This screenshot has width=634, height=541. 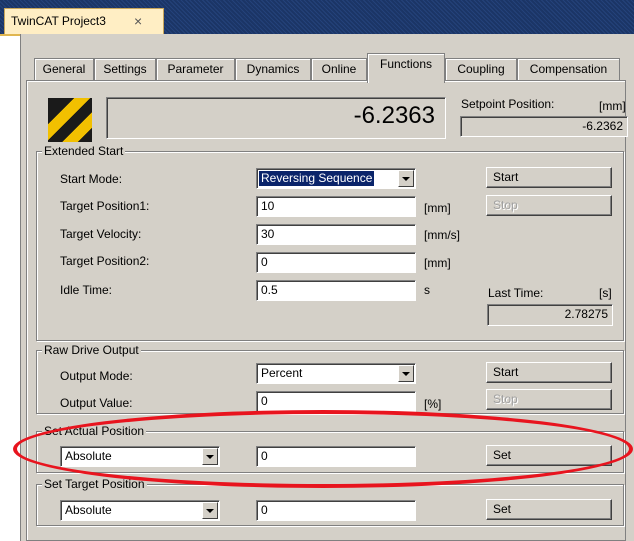 I want to click on target-position1-unit: [mm], so click(x=437, y=208).